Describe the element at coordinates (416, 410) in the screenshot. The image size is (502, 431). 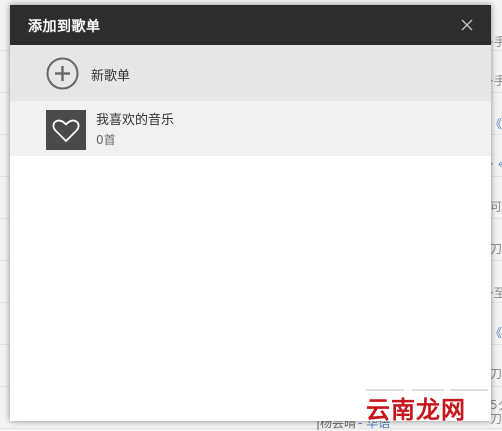
I see `watermark-text: 云南龙网` at that location.